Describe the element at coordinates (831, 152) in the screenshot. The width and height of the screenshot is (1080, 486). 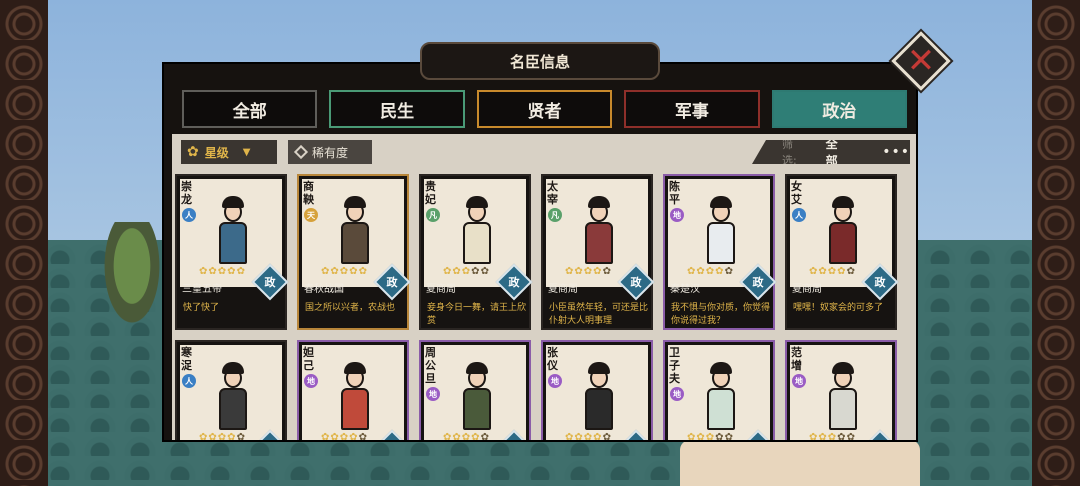
I see `filter-dropdown: 筛选: 全部 •••` at that location.